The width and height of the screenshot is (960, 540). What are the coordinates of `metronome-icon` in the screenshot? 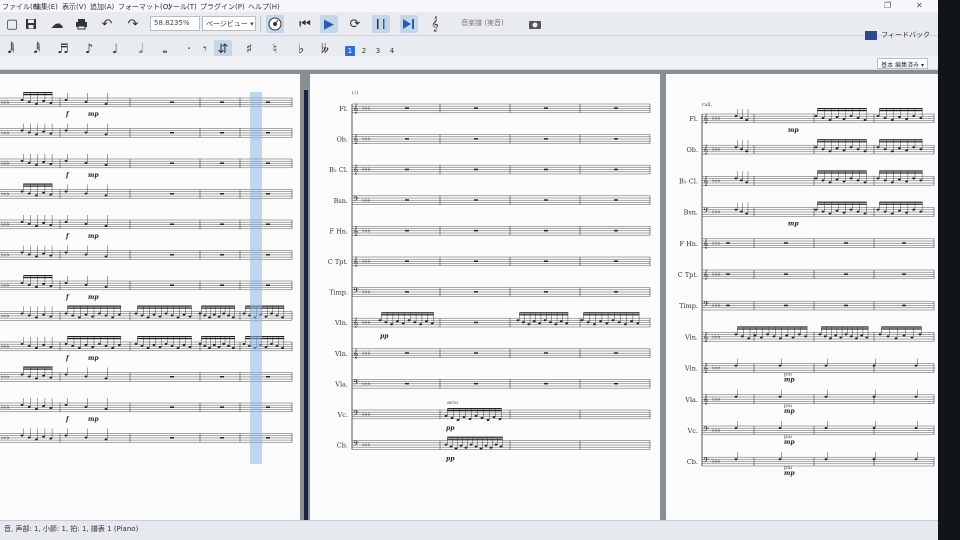 It's located at (275, 24).